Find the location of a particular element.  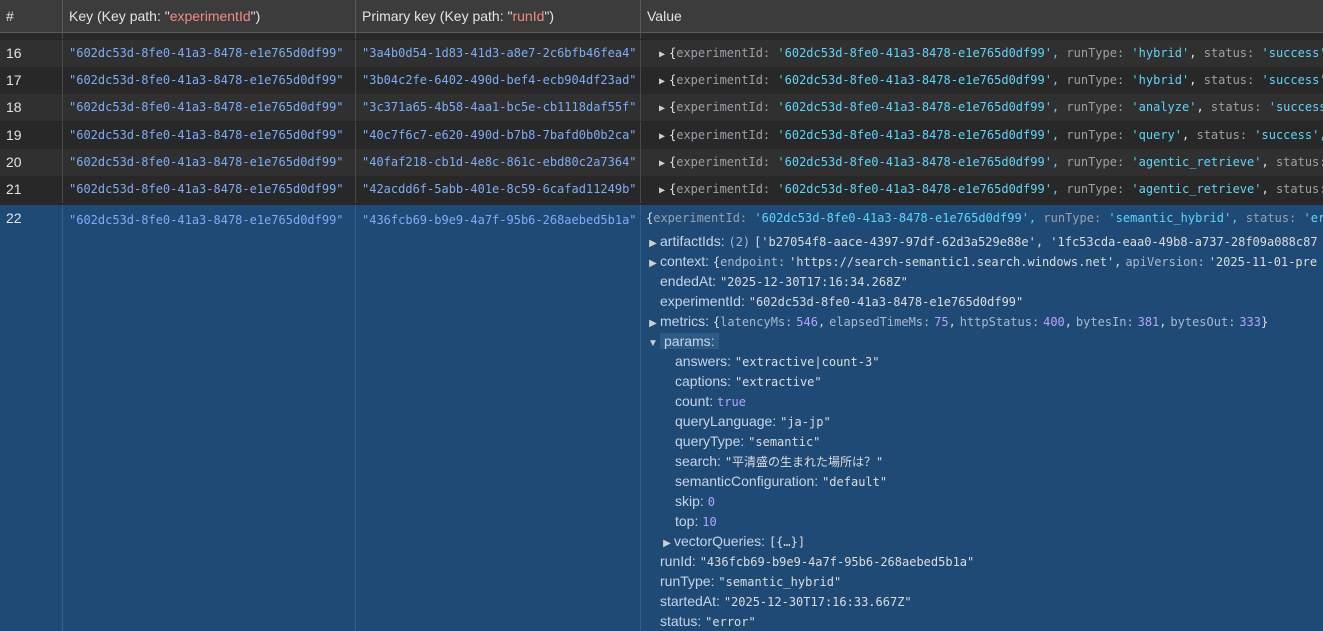

row-primary-key: "3c371a65-4b58-4aa1-bc5e-cb1118daf55f" is located at coordinates (498, 108).